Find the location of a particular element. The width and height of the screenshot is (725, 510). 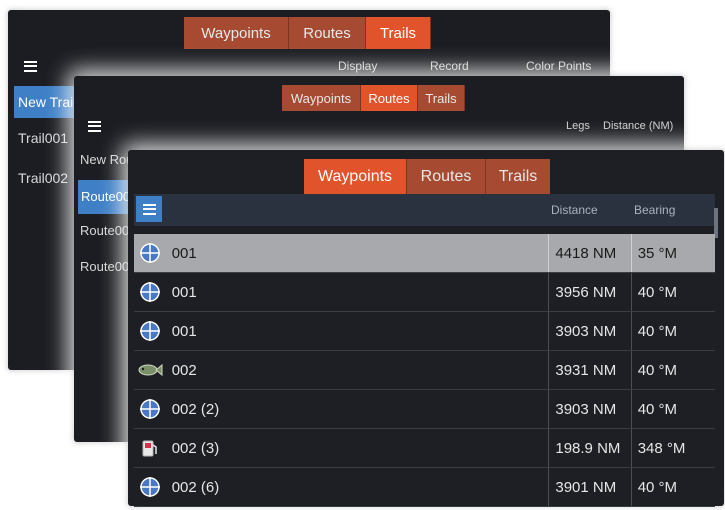

waypoints-panel-tabs: Waypoints Routes Trails is located at coordinates (427, 176).